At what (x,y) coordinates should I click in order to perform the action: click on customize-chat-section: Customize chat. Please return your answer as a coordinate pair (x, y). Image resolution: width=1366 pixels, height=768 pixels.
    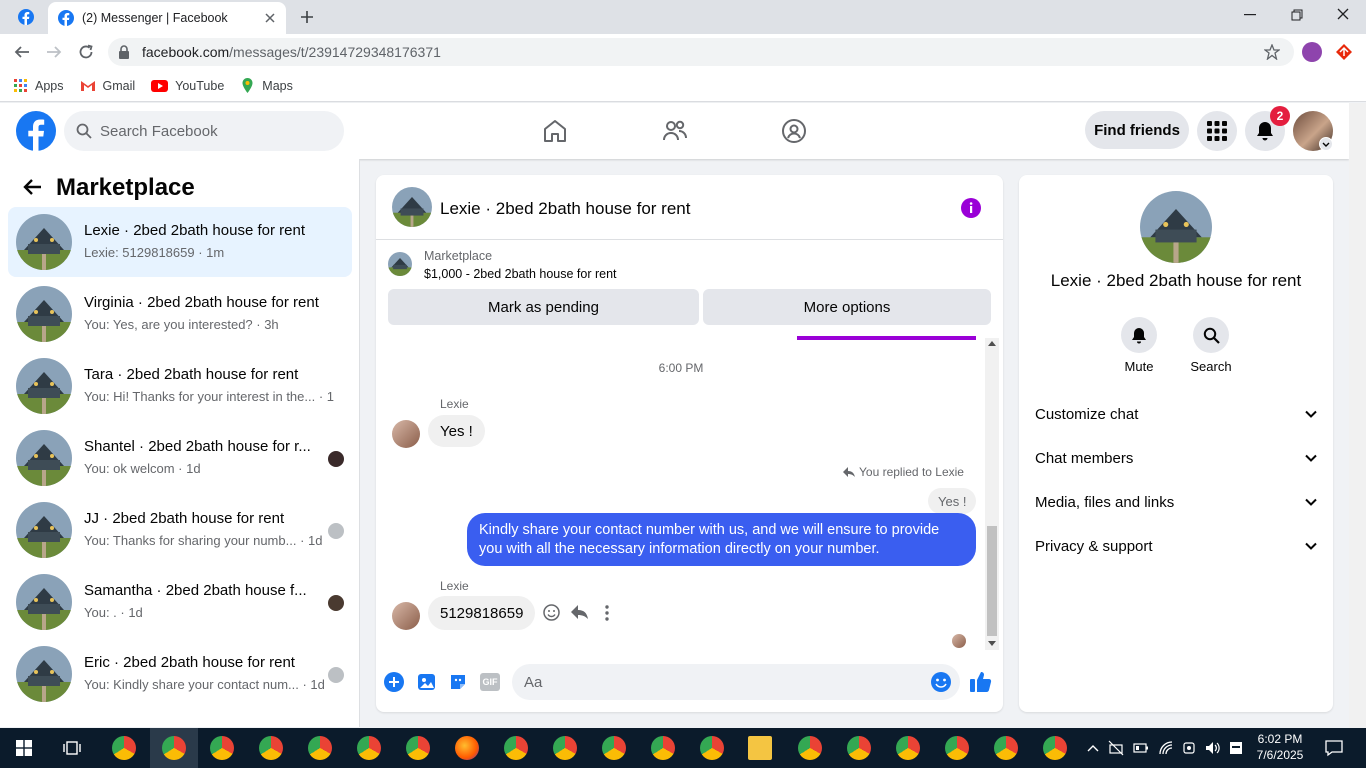
    Looking at the image, I should click on (1176, 414).